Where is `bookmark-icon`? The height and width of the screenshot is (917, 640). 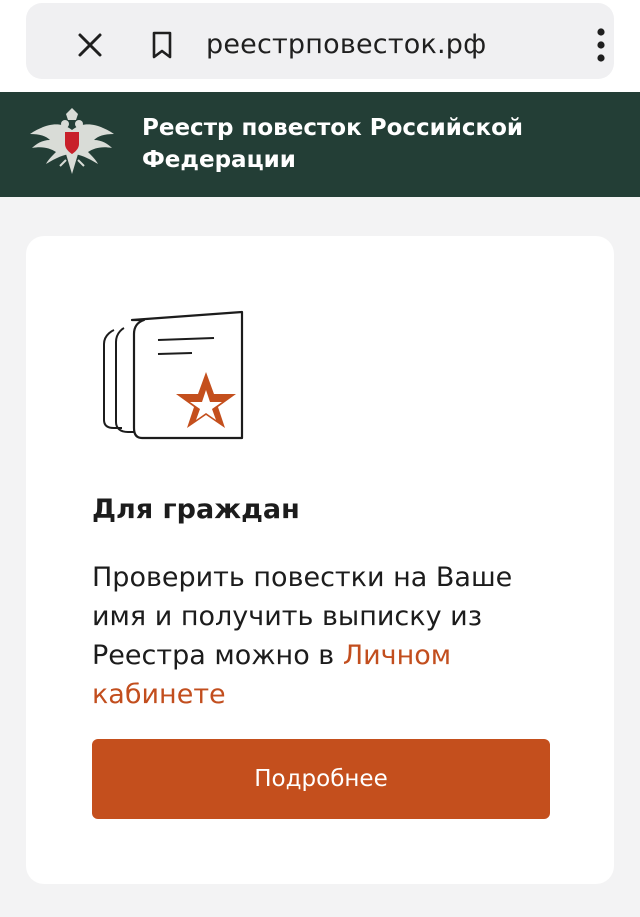
bookmark-icon is located at coordinates (162, 45).